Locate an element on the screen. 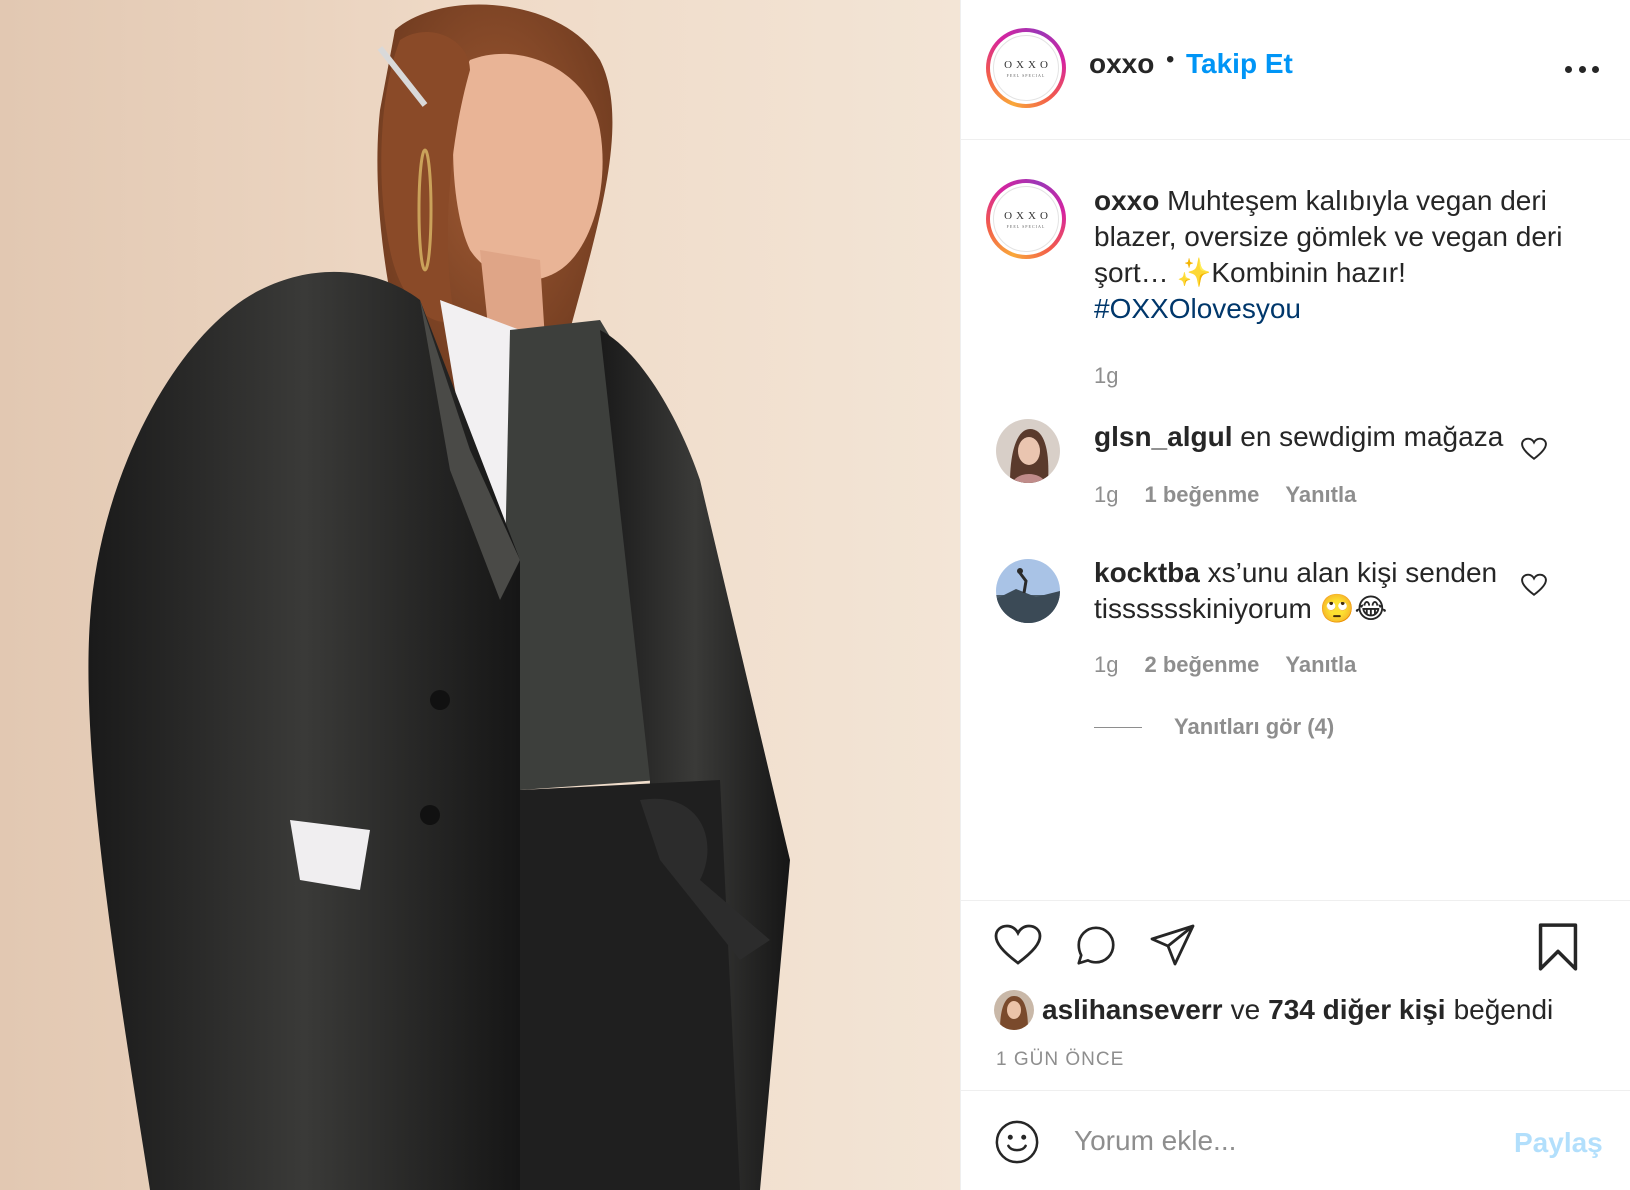 The height and width of the screenshot is (1190, 1630). follow-button: Takip Et is located at coordinates (1239, 64).